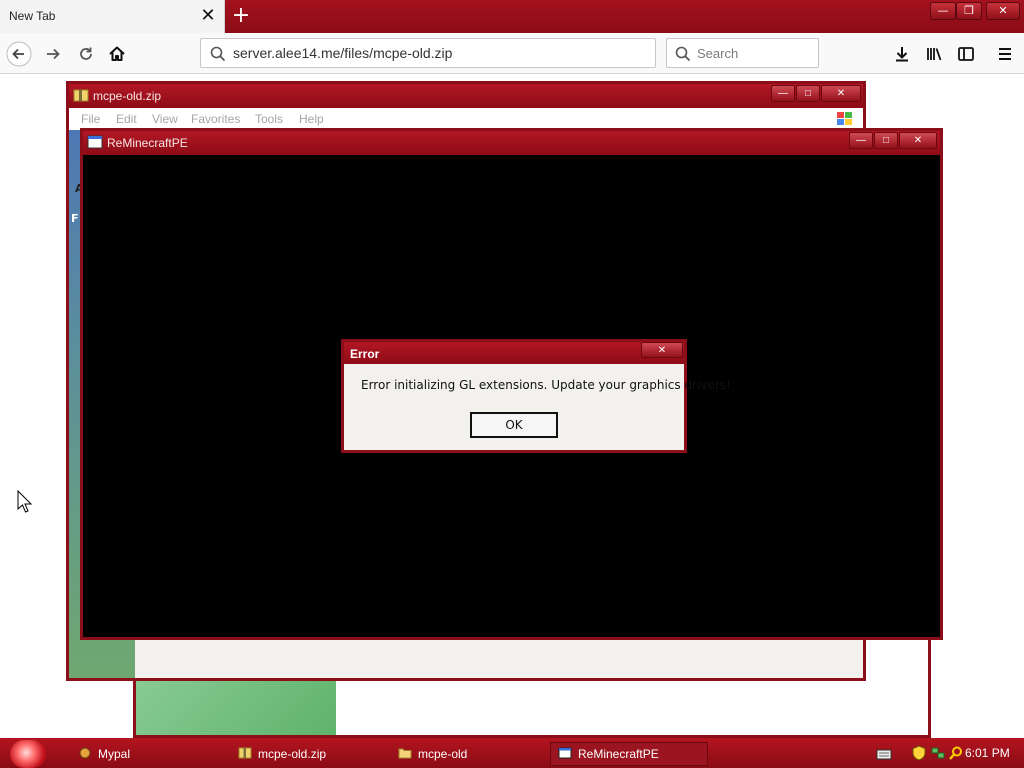 Image resolution: width=1024 pixels, height=768 pixels. What do you see at coordinates (86, 54) in the screenshot?
I see `reload-icon` at bounding box center [86, 54].